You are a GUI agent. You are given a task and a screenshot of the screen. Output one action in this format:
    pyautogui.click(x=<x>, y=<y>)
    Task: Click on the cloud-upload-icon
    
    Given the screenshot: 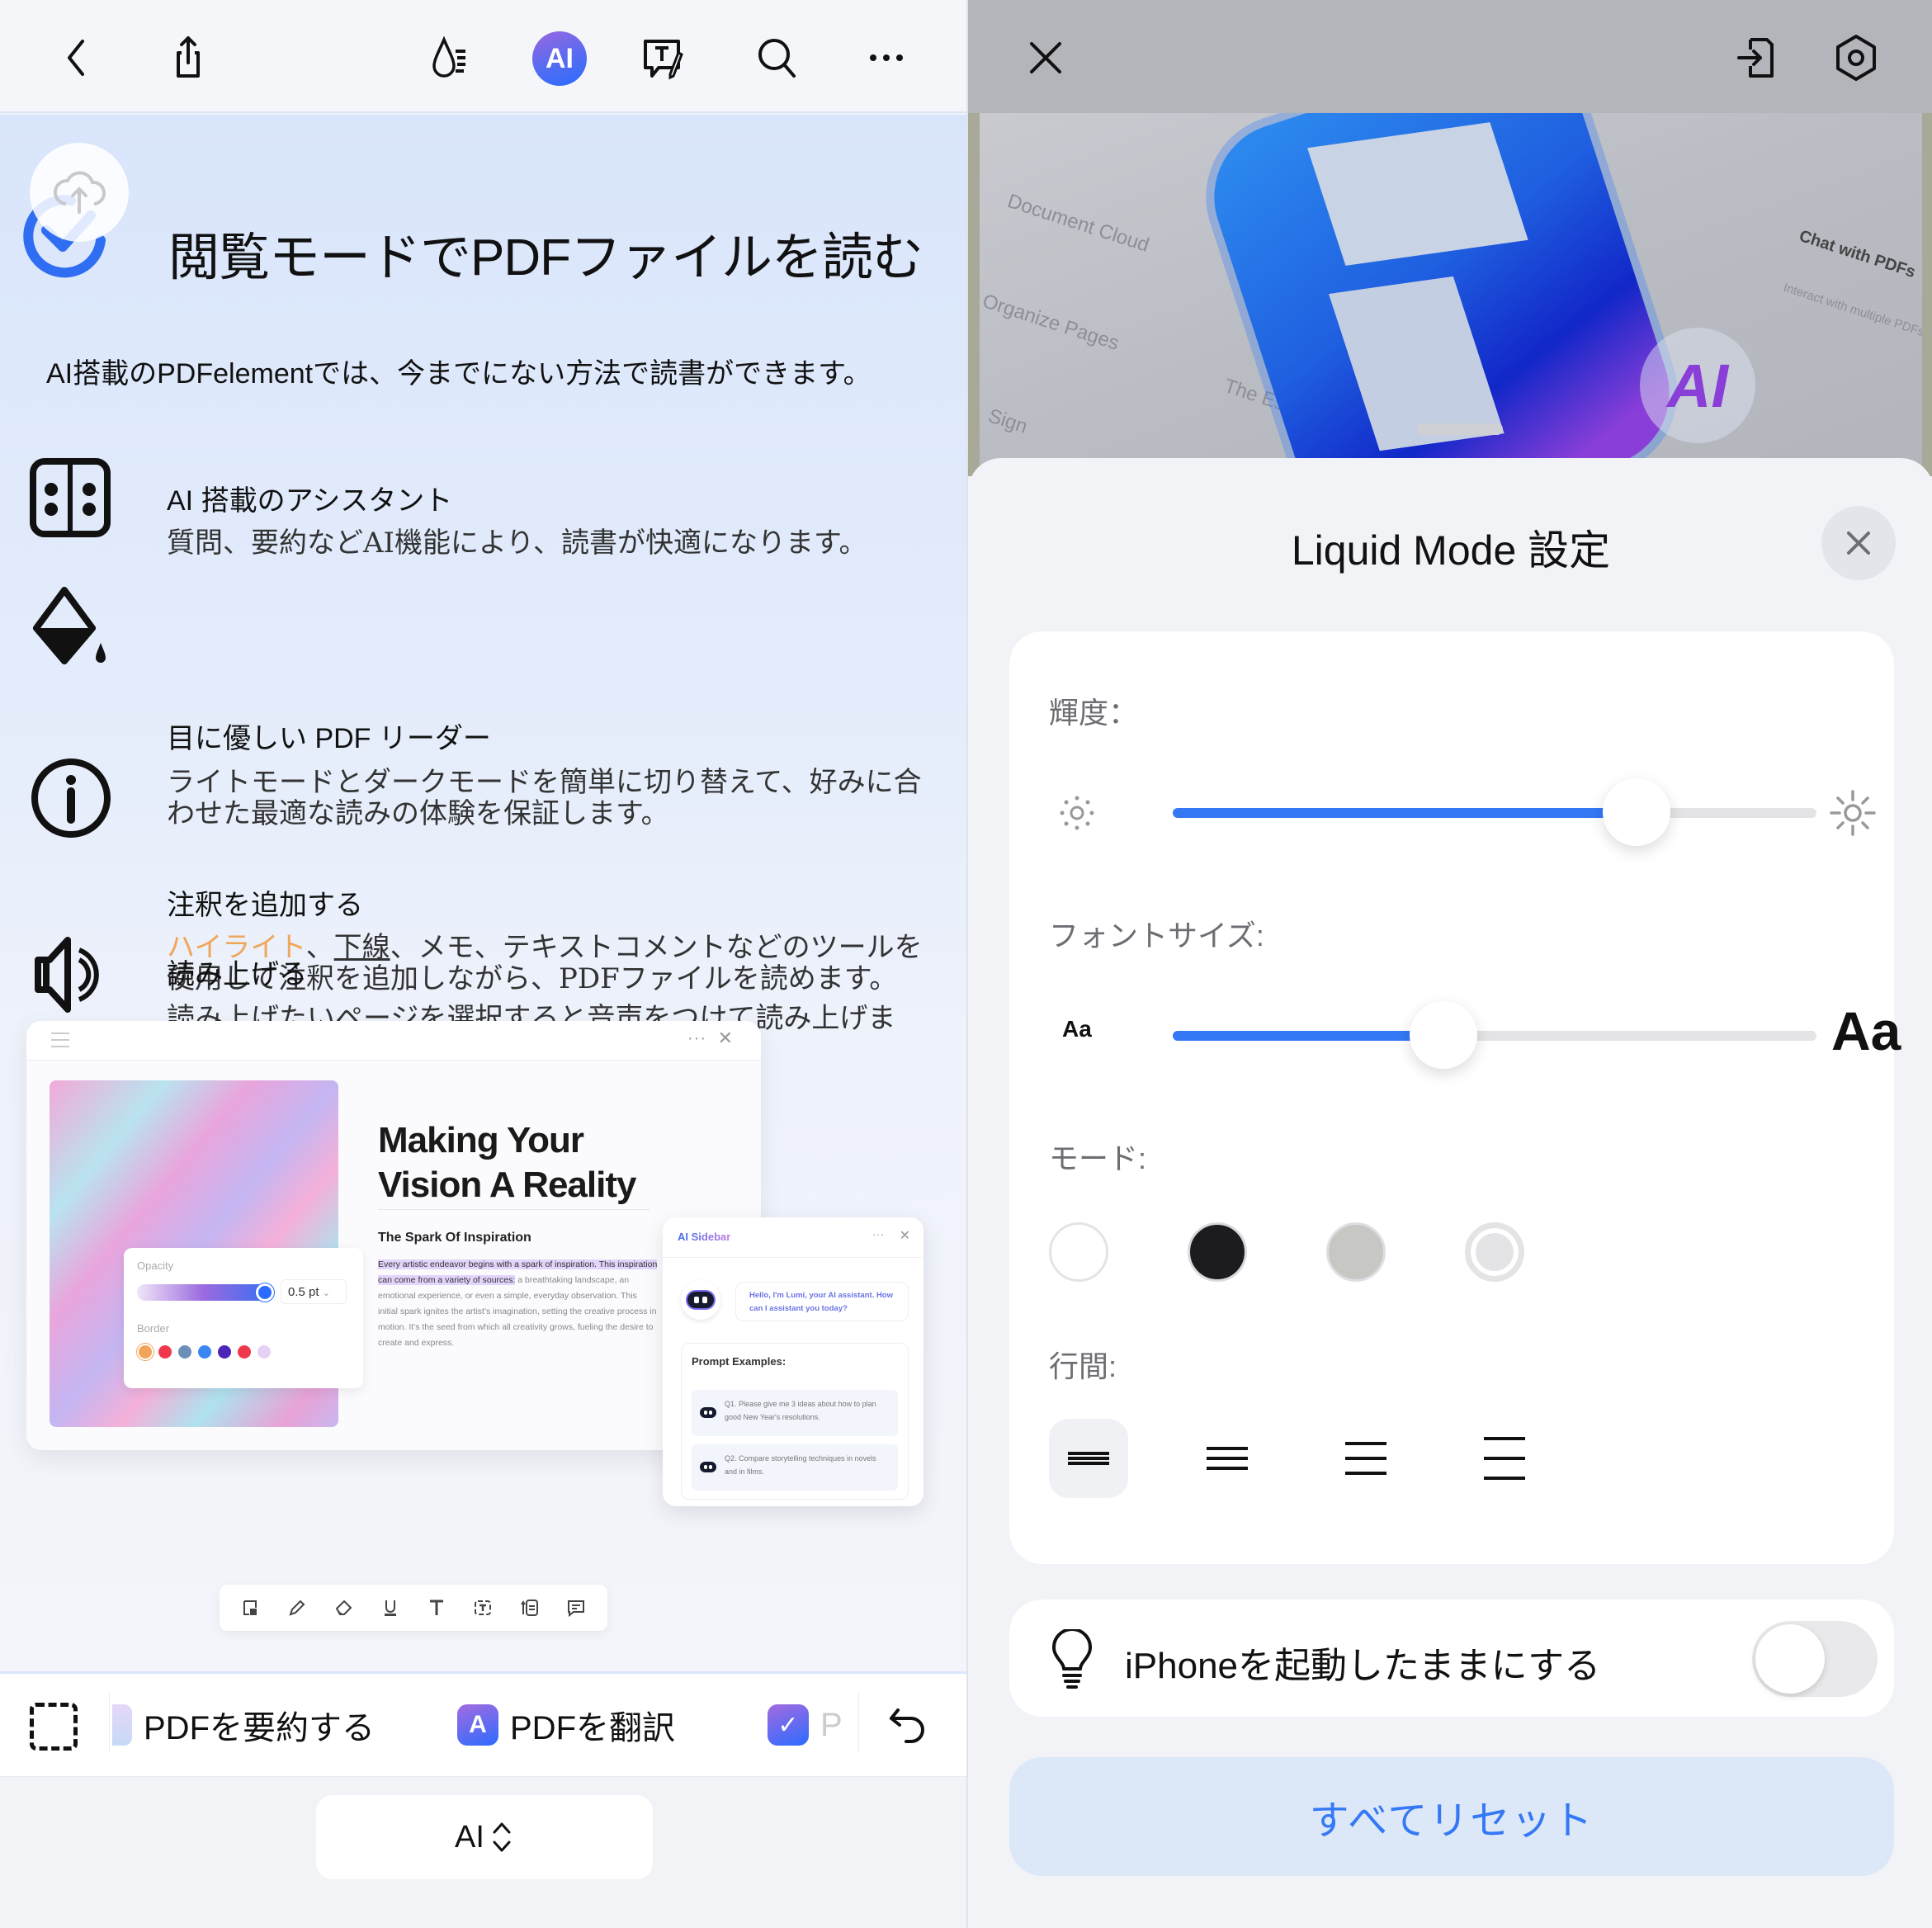 What is the action you would take?
    pyautogui.click(x=79, y=192)
    